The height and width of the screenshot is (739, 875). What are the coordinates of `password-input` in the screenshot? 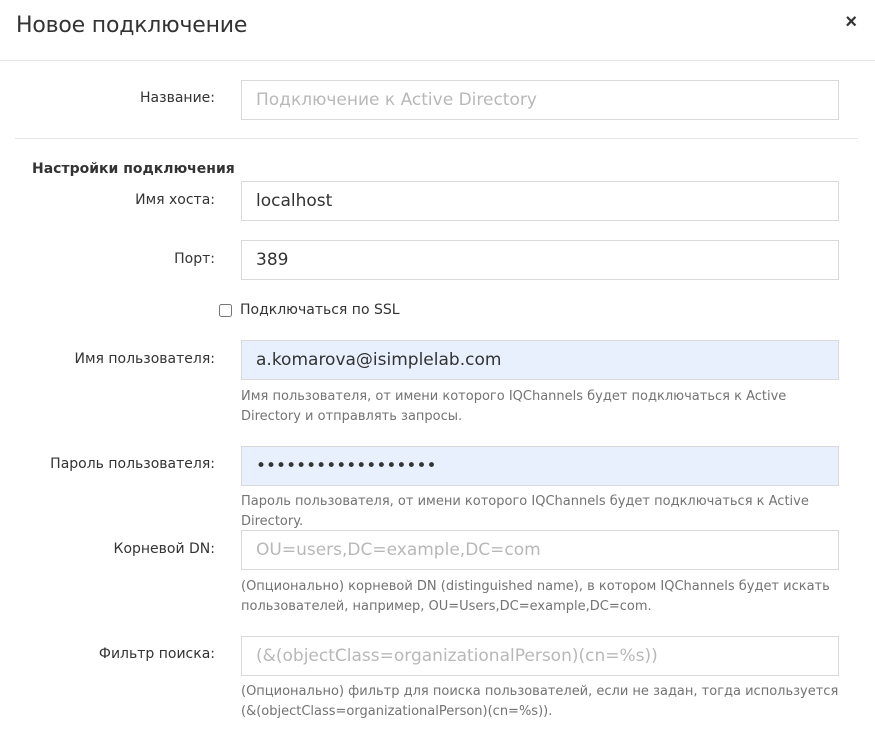 It's located at (540, 466).